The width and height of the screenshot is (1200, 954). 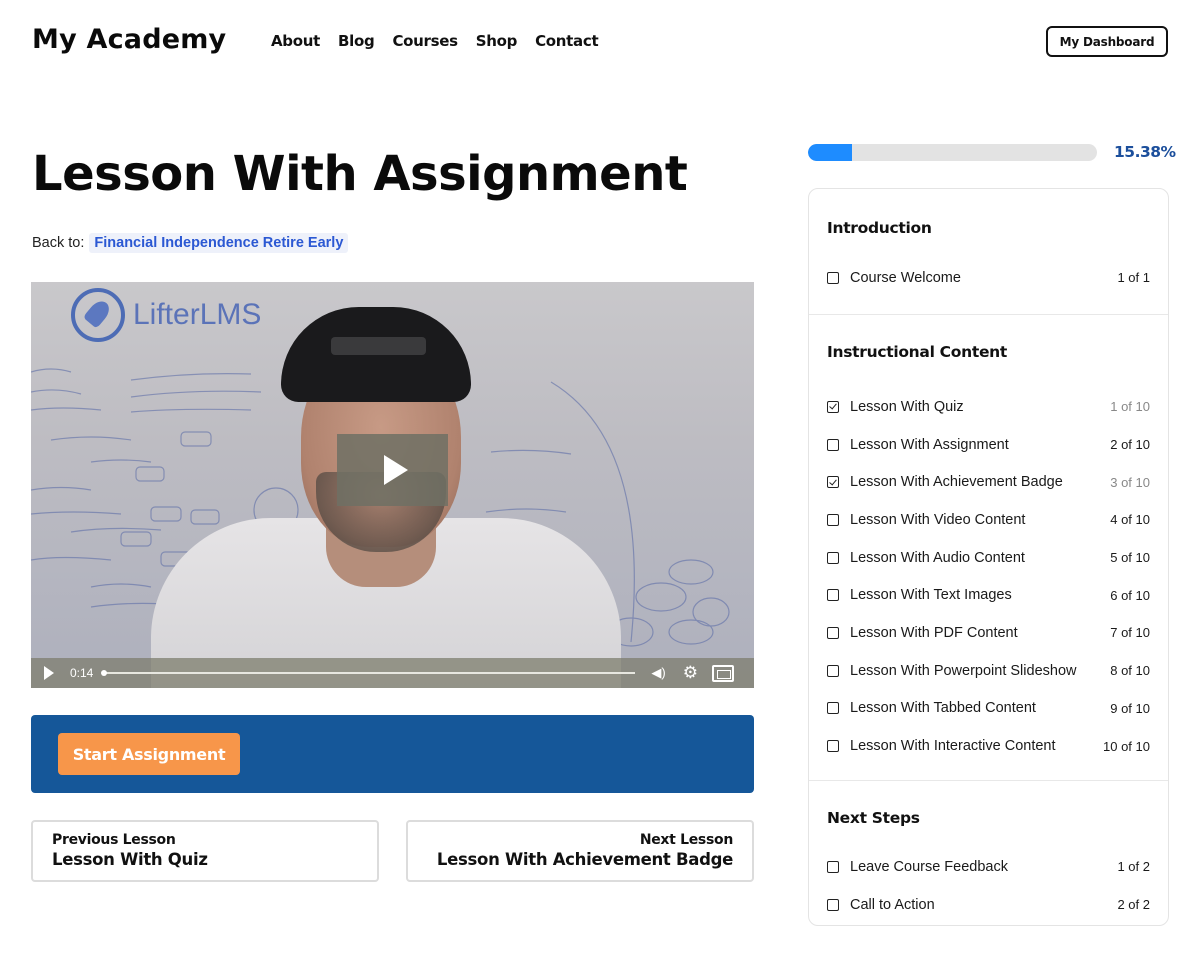 I want to click on lesson-name: Lesson With Assignment, so click(x=929, y=444).